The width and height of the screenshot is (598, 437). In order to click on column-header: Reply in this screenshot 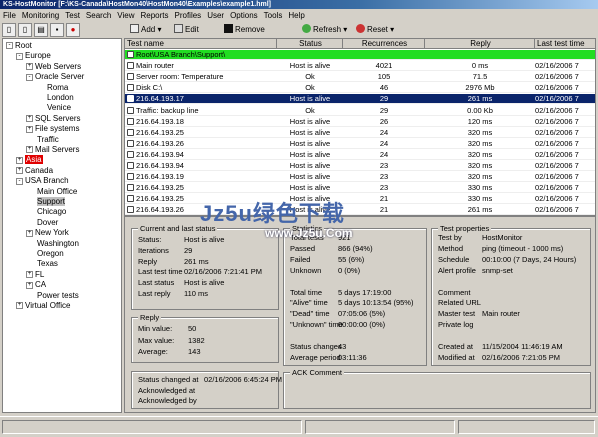, I will do `click(480, 44)`.